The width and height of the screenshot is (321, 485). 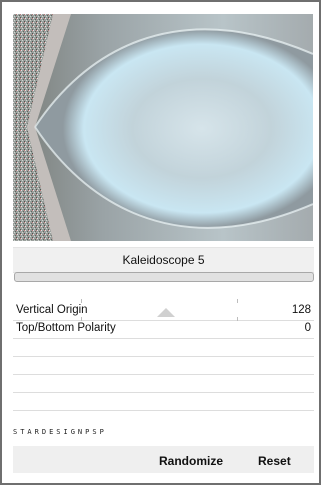 I want to click on param-value: 128, so click(x=301, y=310).